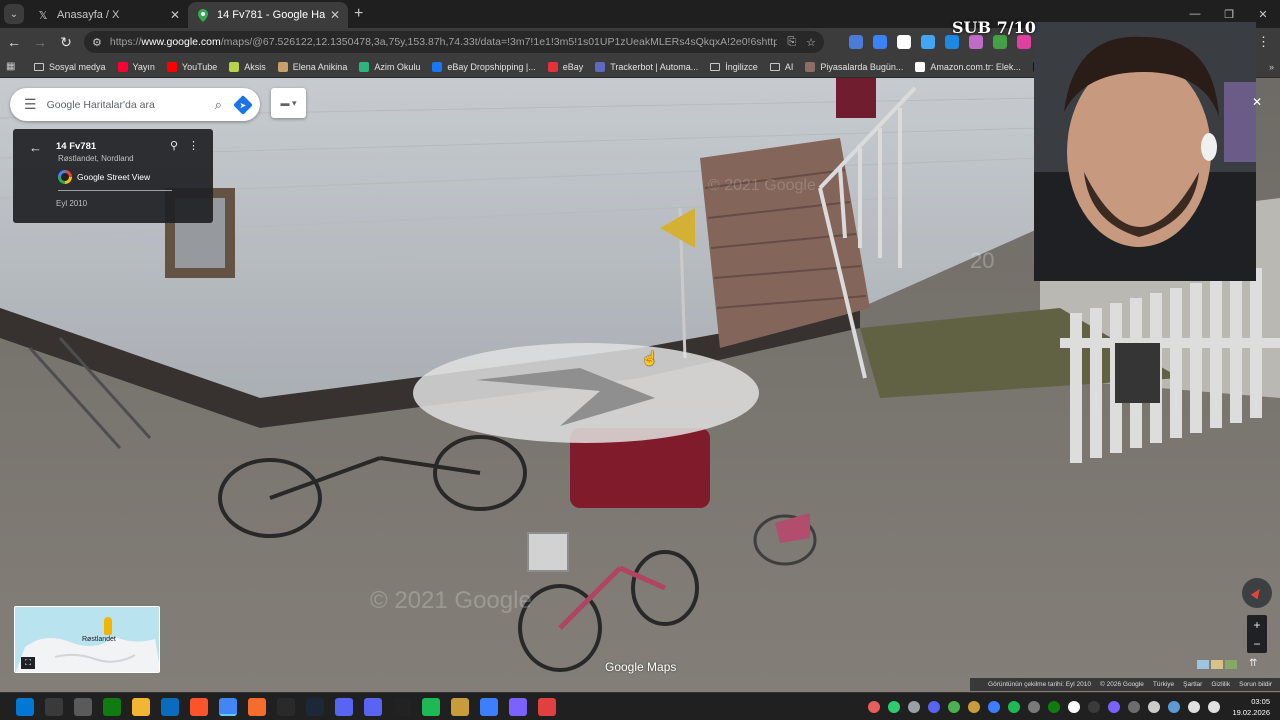  What do you see at coordinates (811, 42) in the screenshot?
I see `bookmark-star-icon: ☆` at bounding box center [811, 42].